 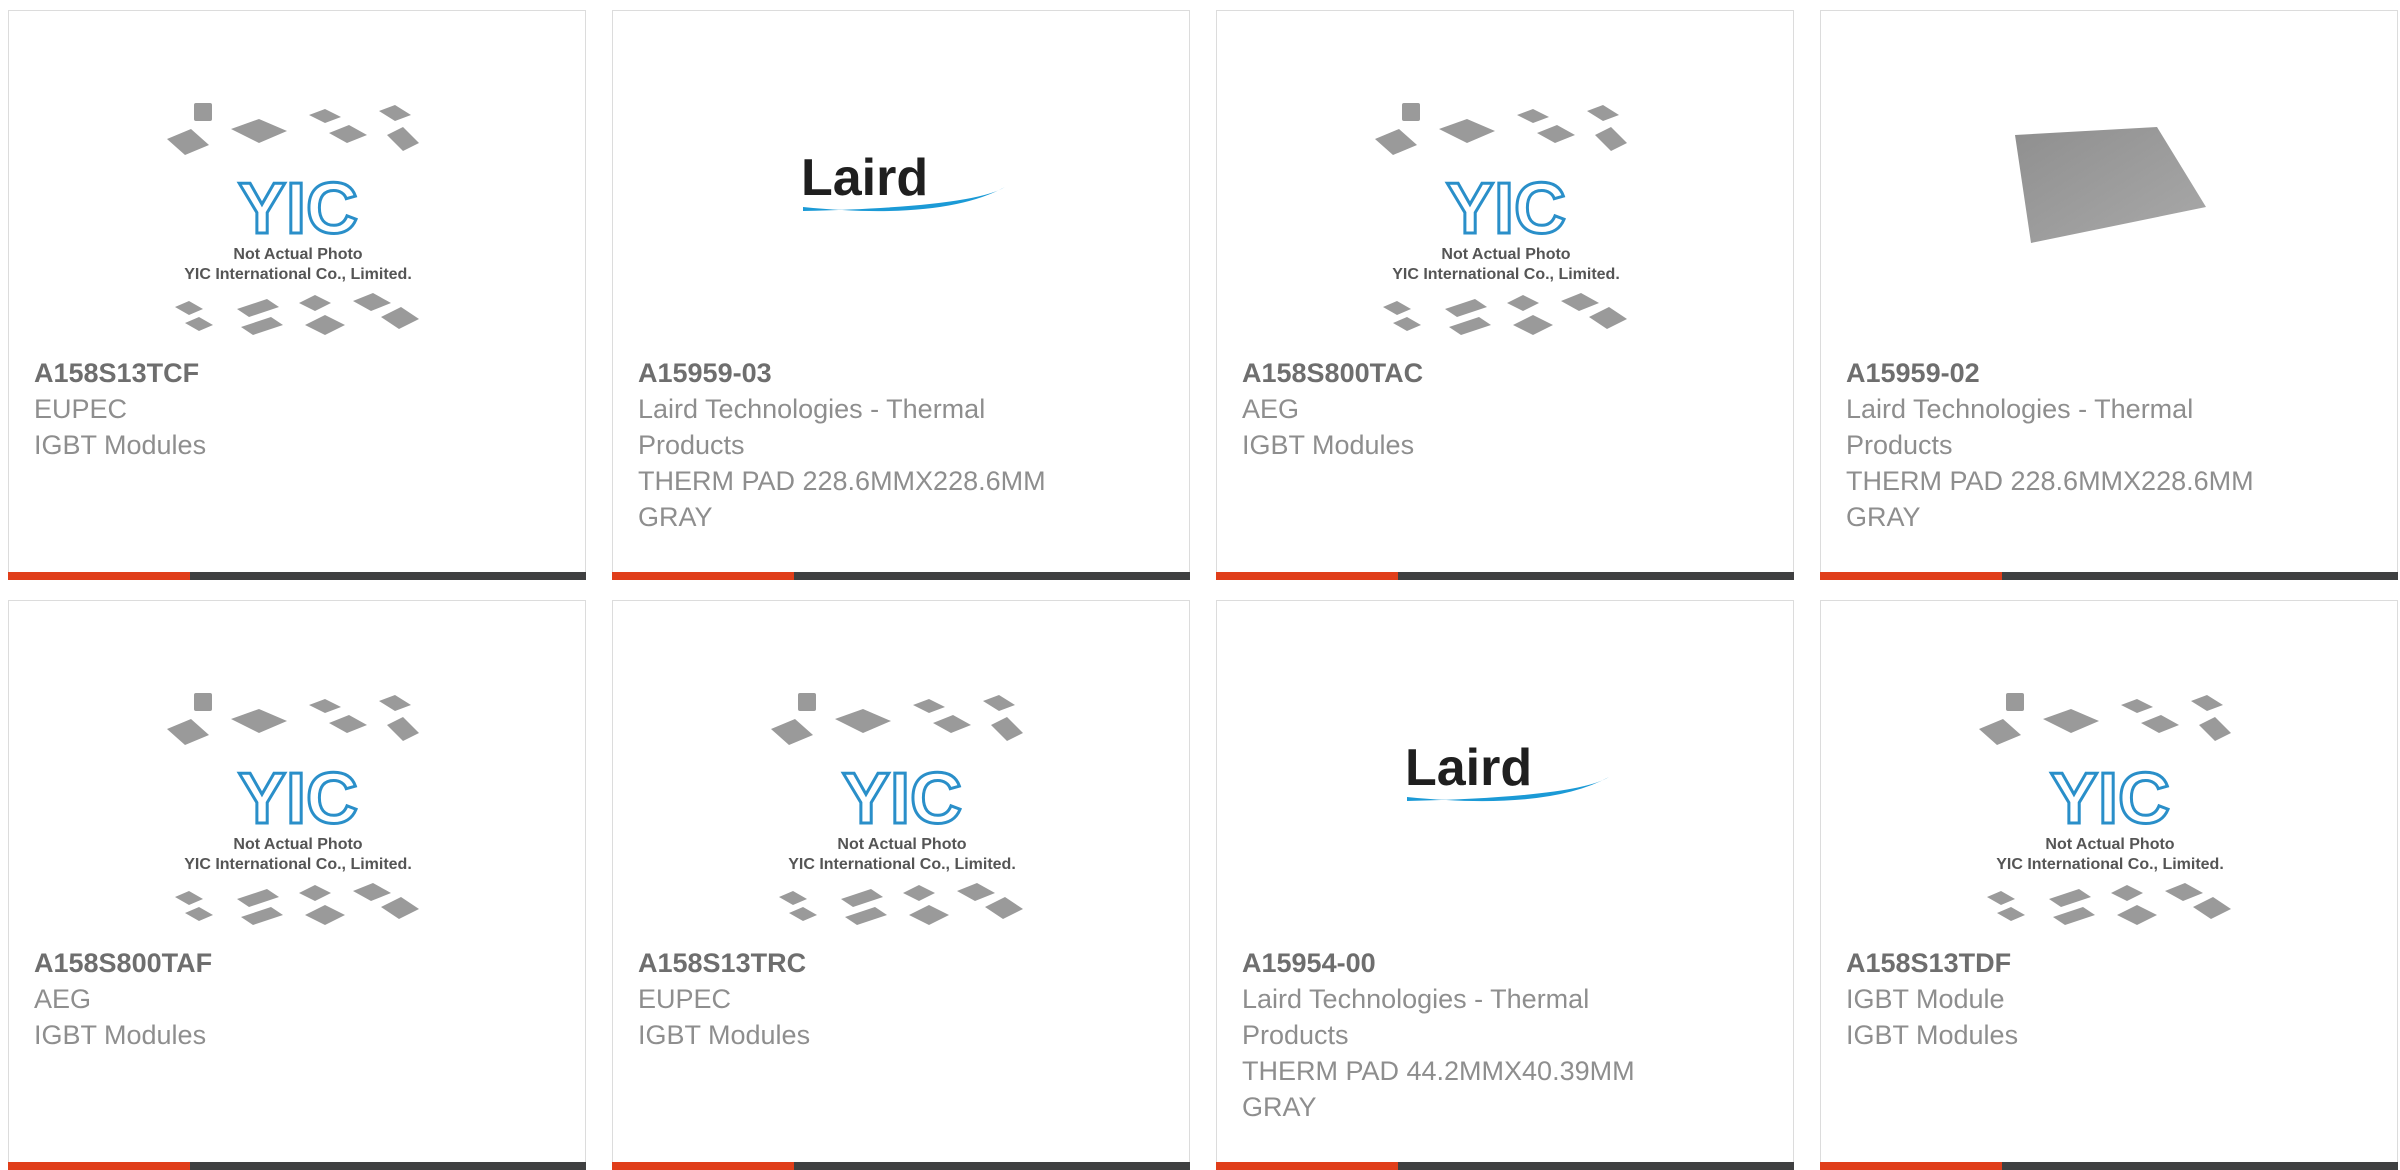 What do you see at coordinates (1457, 373) in the screenshot?
I see `part-number: A158S800TAC` at bounding box center [1457, 373].